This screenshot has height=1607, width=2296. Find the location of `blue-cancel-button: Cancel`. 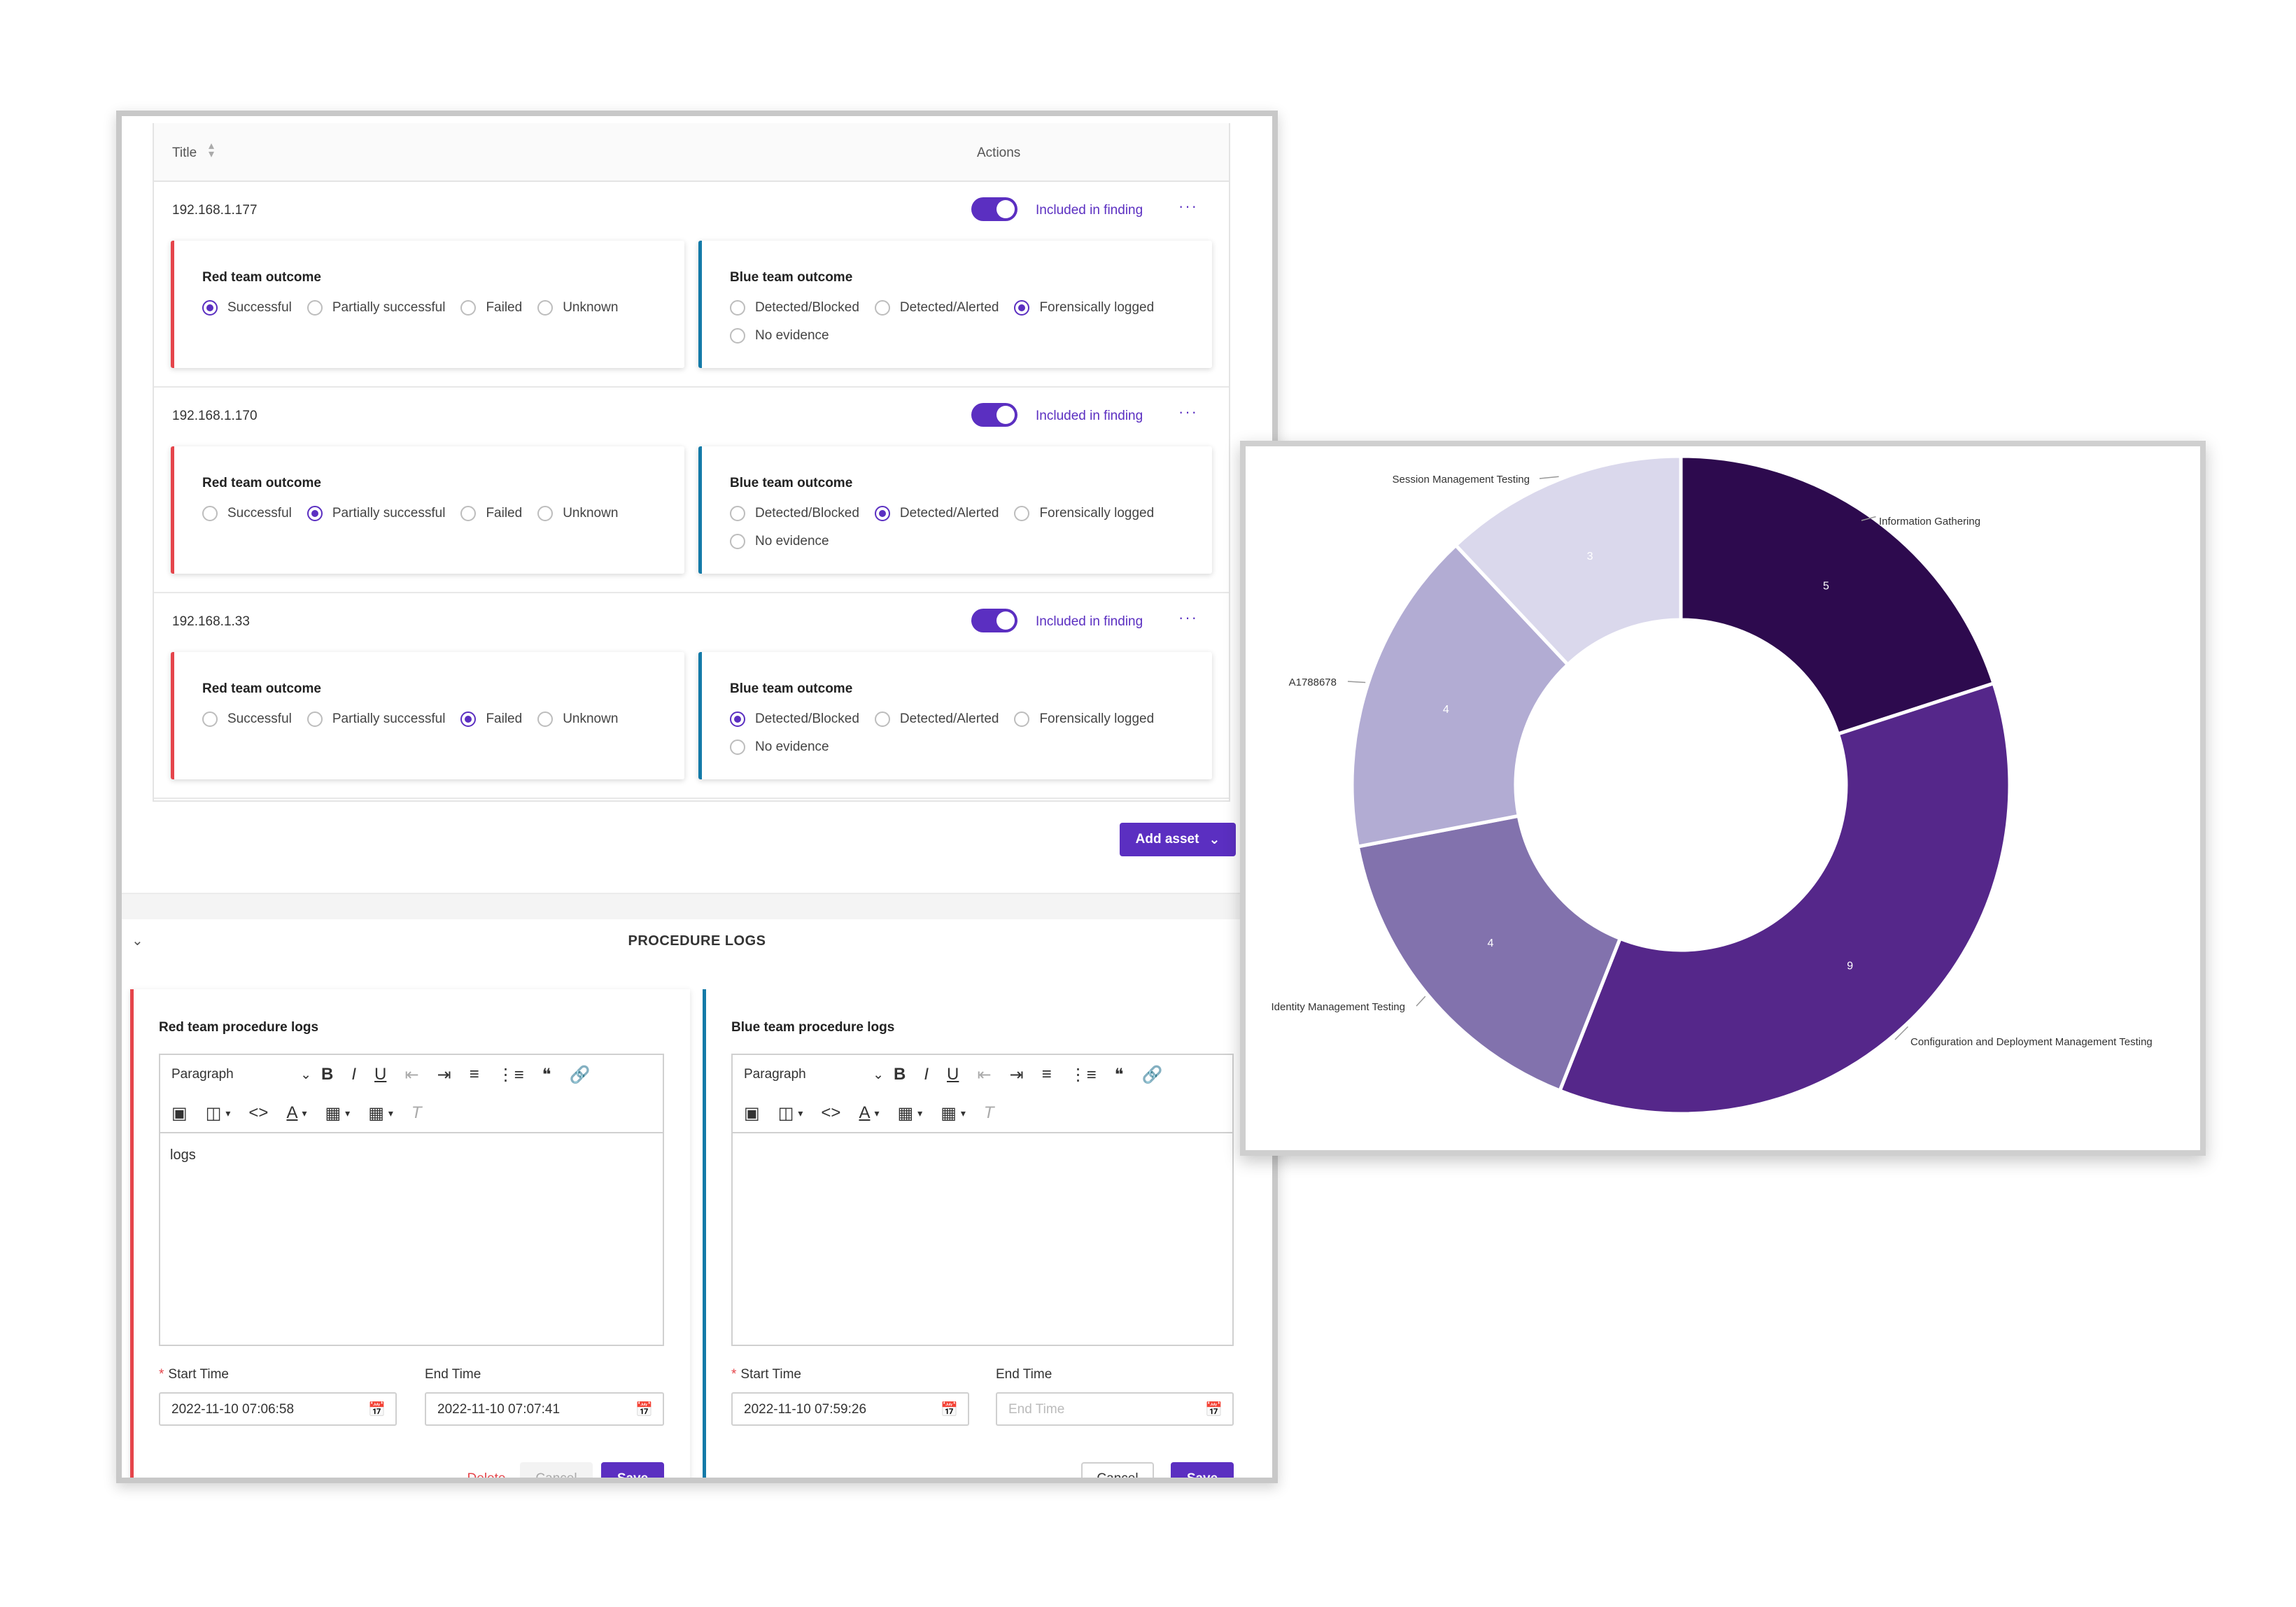

blue-cancel-button: Cancel is located at coordinates (1117, 1470).